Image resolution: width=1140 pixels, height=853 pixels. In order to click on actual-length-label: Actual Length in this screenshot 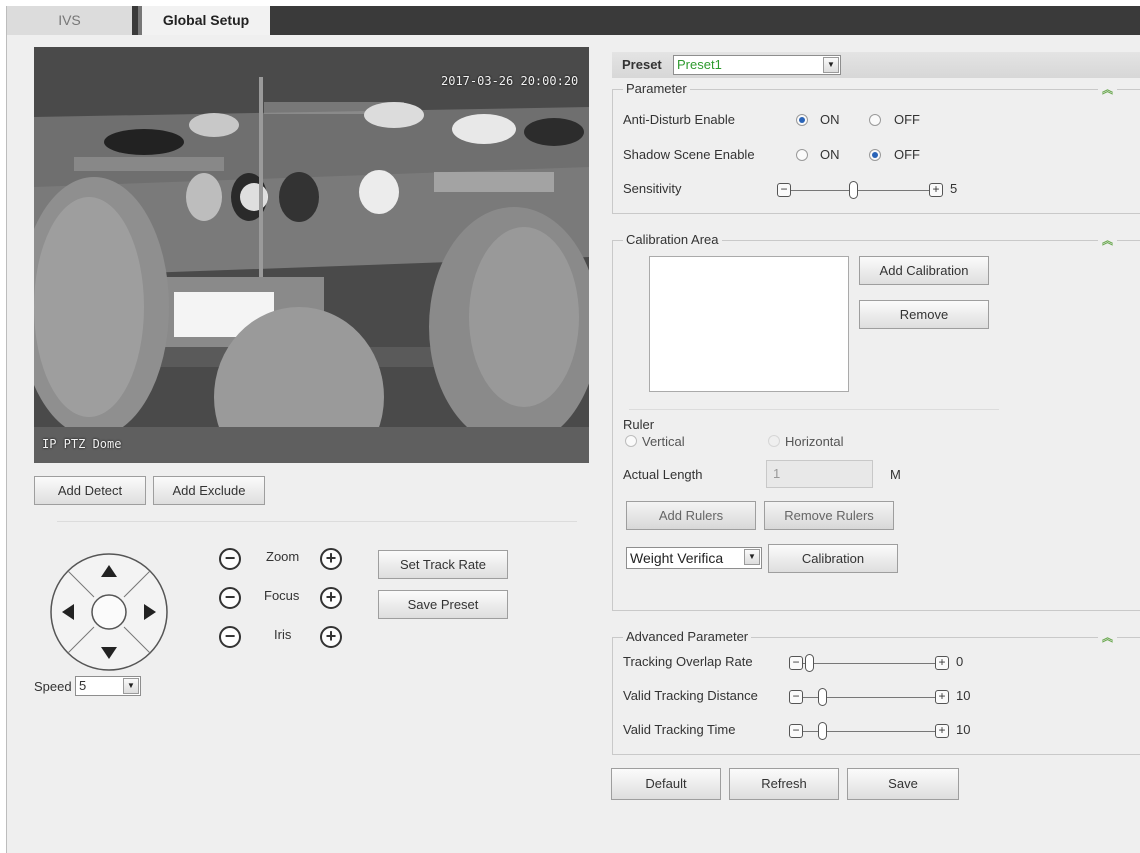, I will do `click(663, 474)`.